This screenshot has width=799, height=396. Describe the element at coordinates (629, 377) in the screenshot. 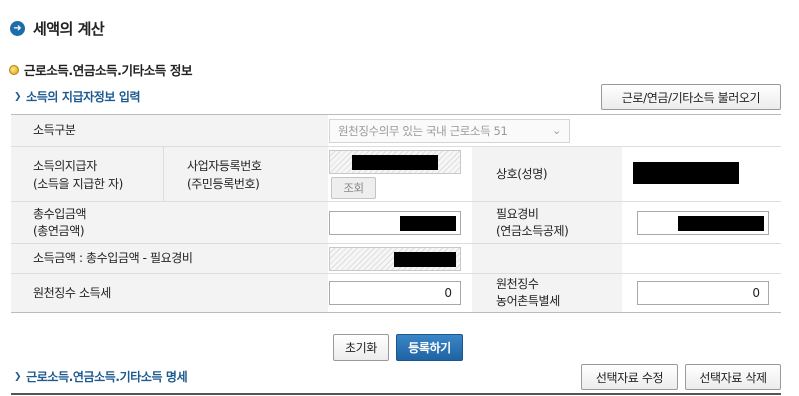

I see `edit-selected-button: 선택자료 수정` at that location.